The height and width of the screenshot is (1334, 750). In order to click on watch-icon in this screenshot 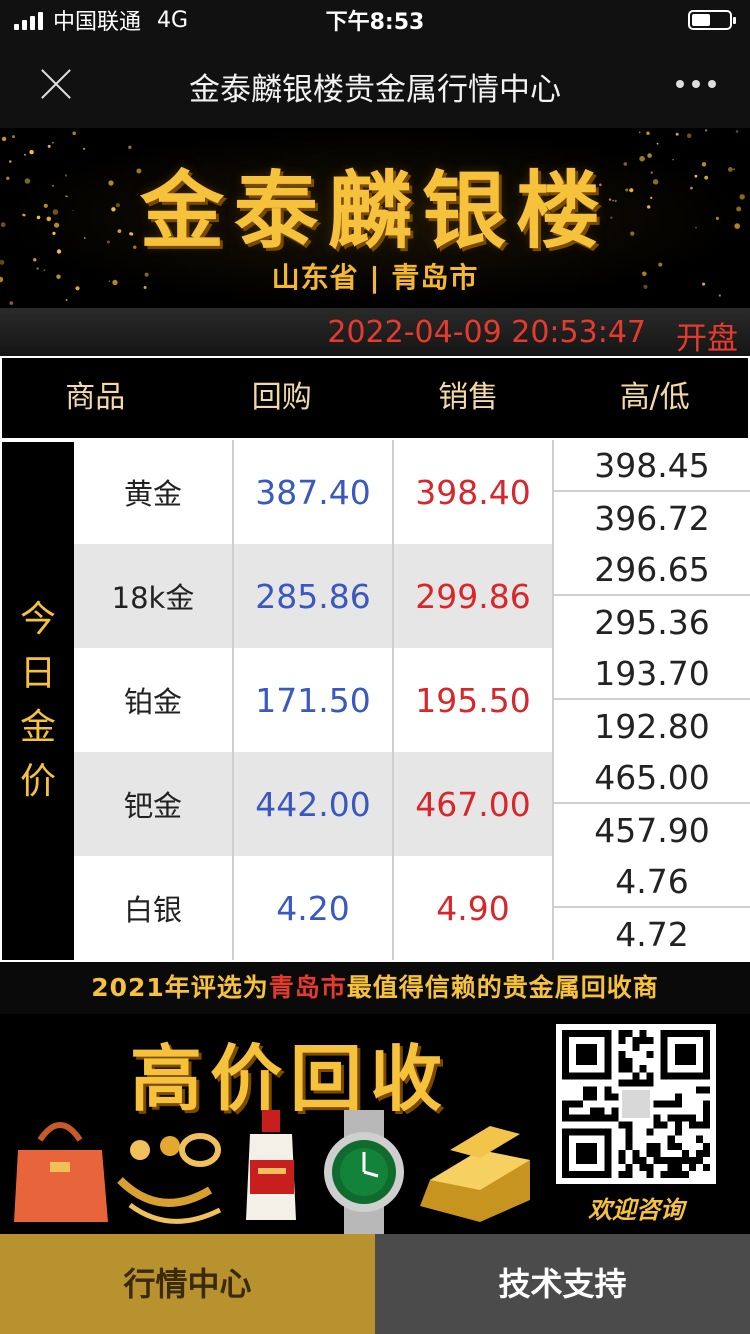, I will do `click(364, 1172)`.